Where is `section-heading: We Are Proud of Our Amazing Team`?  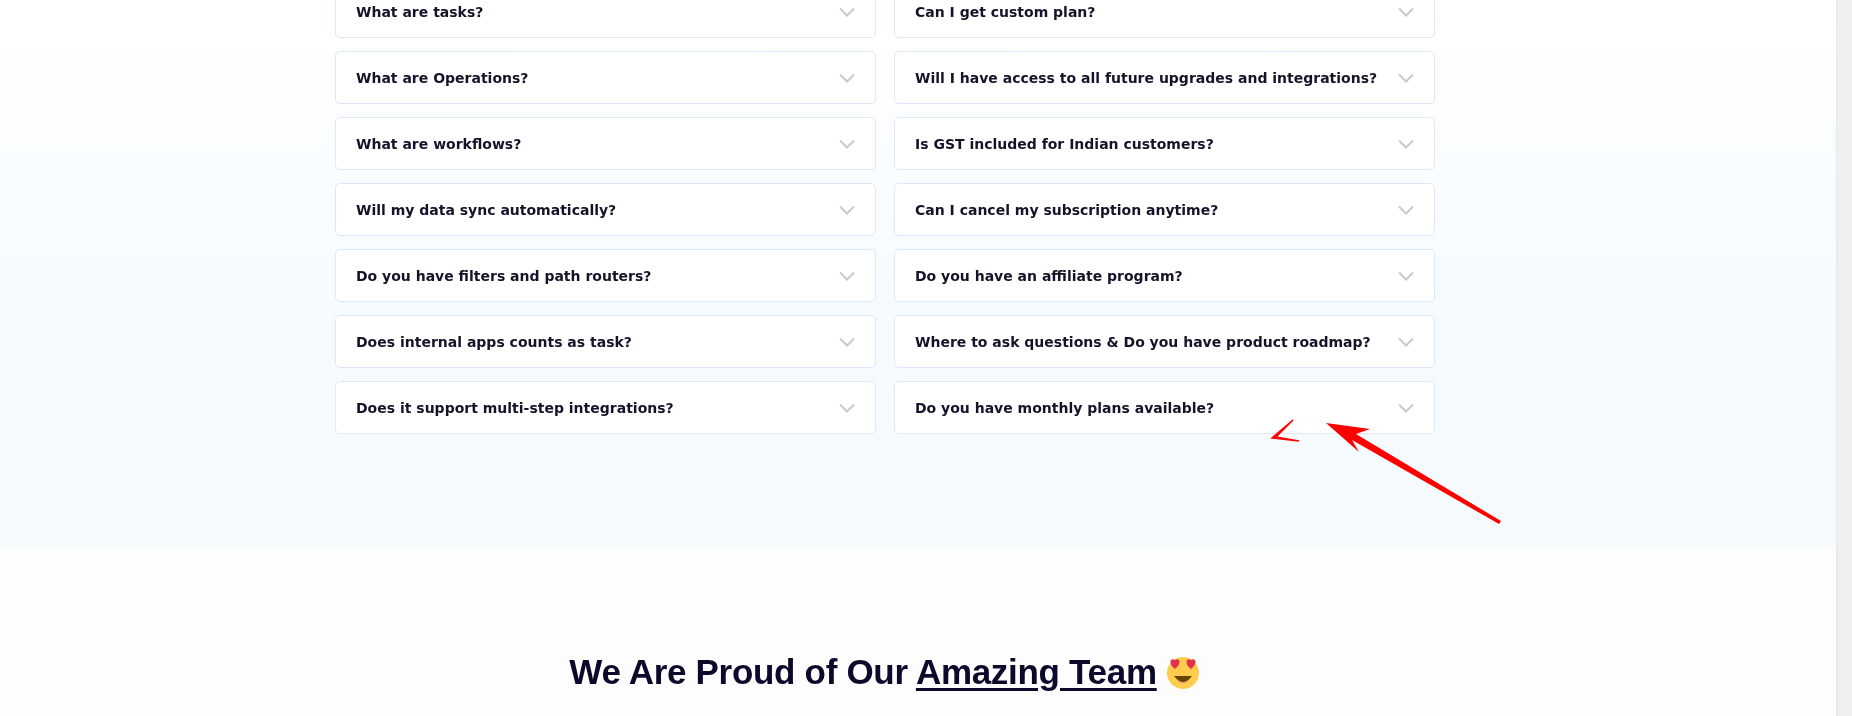
section-heading: We Are Proud of Our Amazing Team is located at coordinates (863, 672).